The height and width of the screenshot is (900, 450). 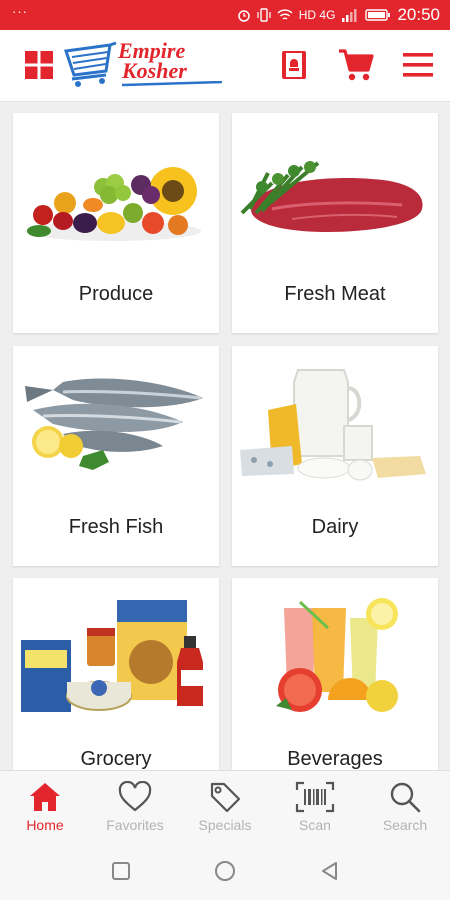 I want to click on nav-search: Search, so click(x=405, y=807).